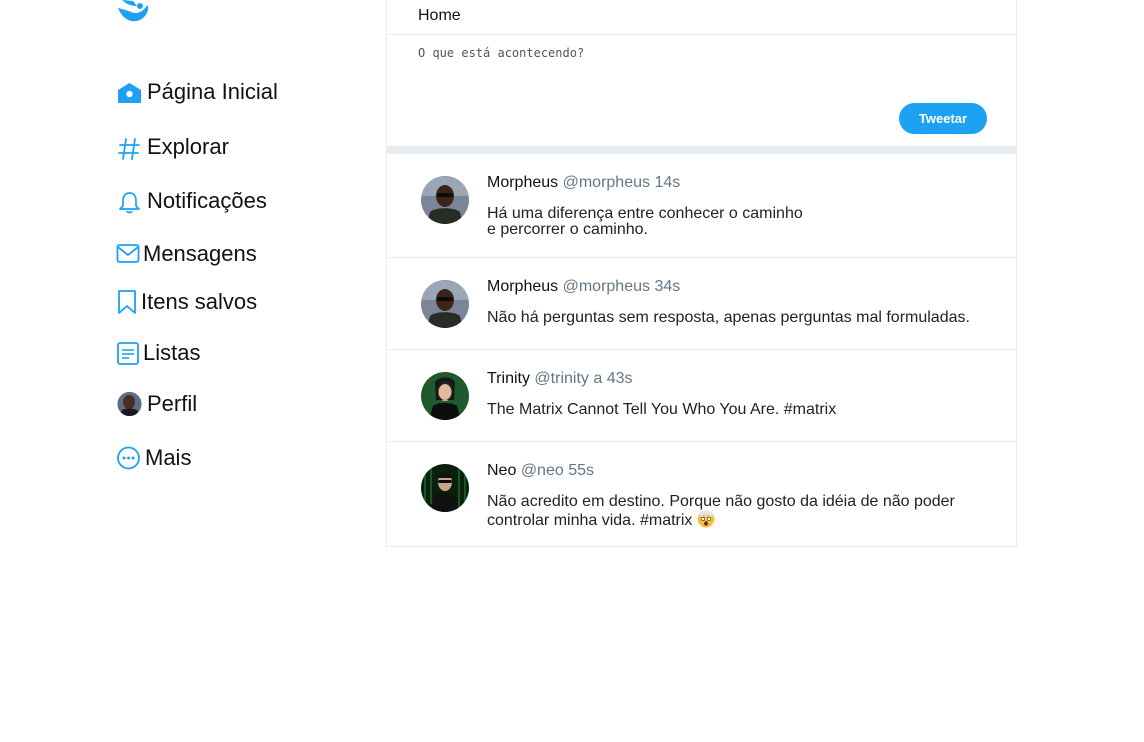 The width and height of the screenshot is (1144, 742). I want to click on tweet-composer: Tweetar, so click(701, 90).